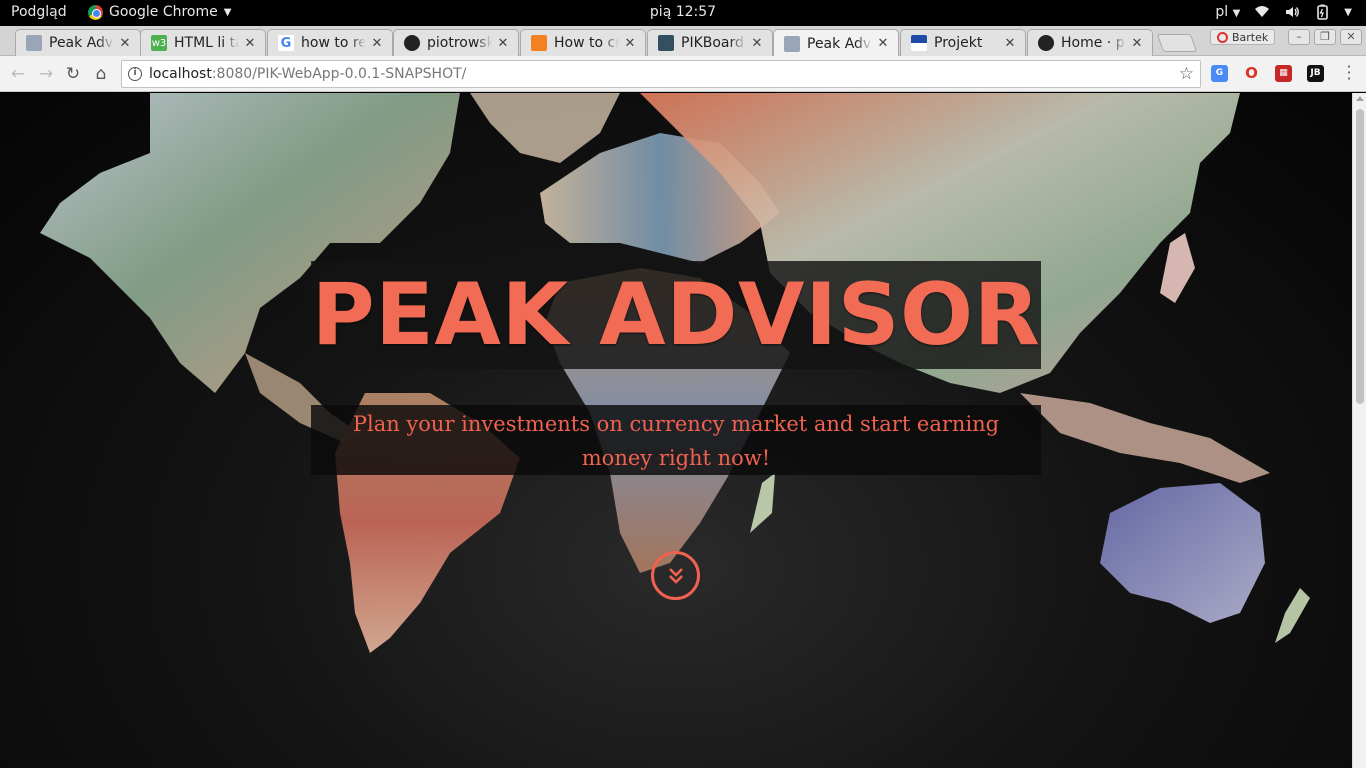 Image resolution: width=1366 pixels, height=768 pixels. Describe the element at coordinates (1251, 73) in the screenshot. I see `opera-icon: O` at that location.